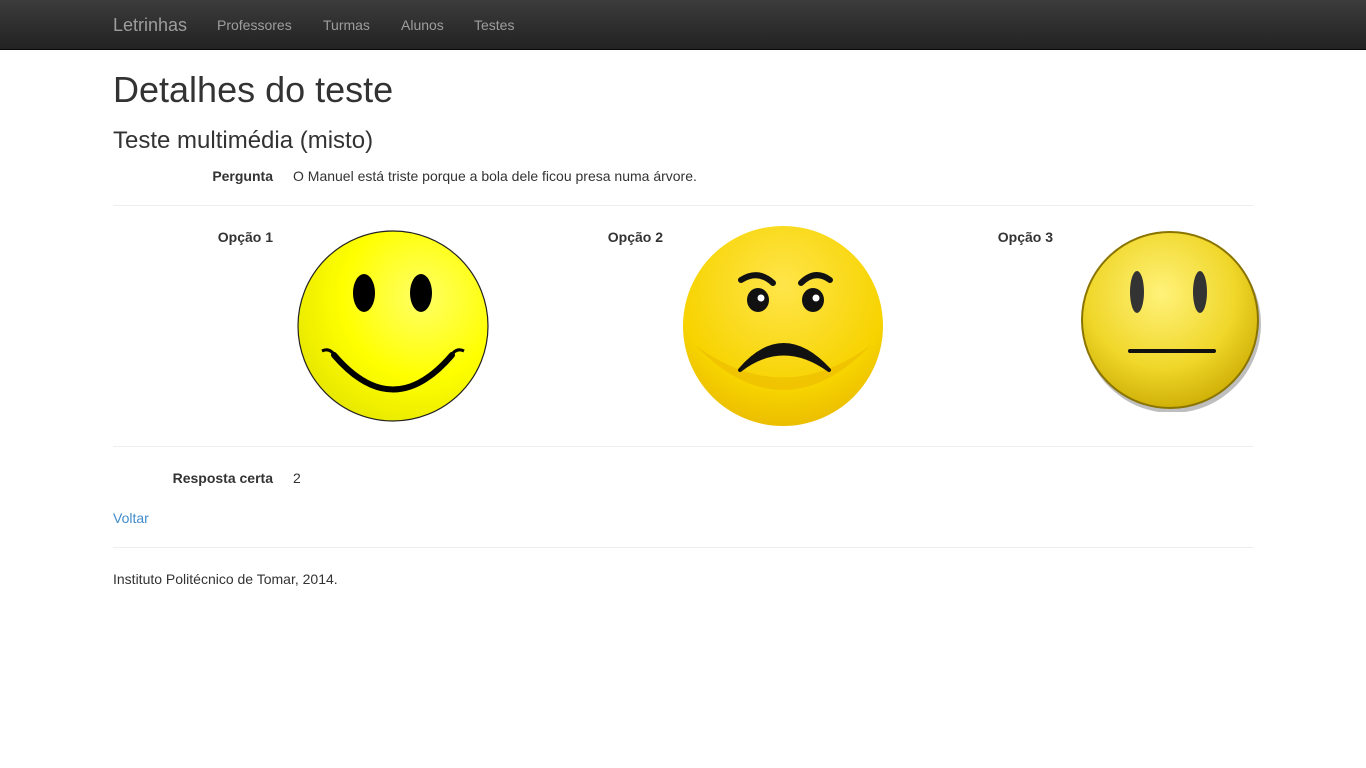 The width and height of the screenshot is (1366, 768). Describe the element at coordinates (243, 140) in the screenshot. I see `test-subtitle: Teste multimédia (misto)` at that location.